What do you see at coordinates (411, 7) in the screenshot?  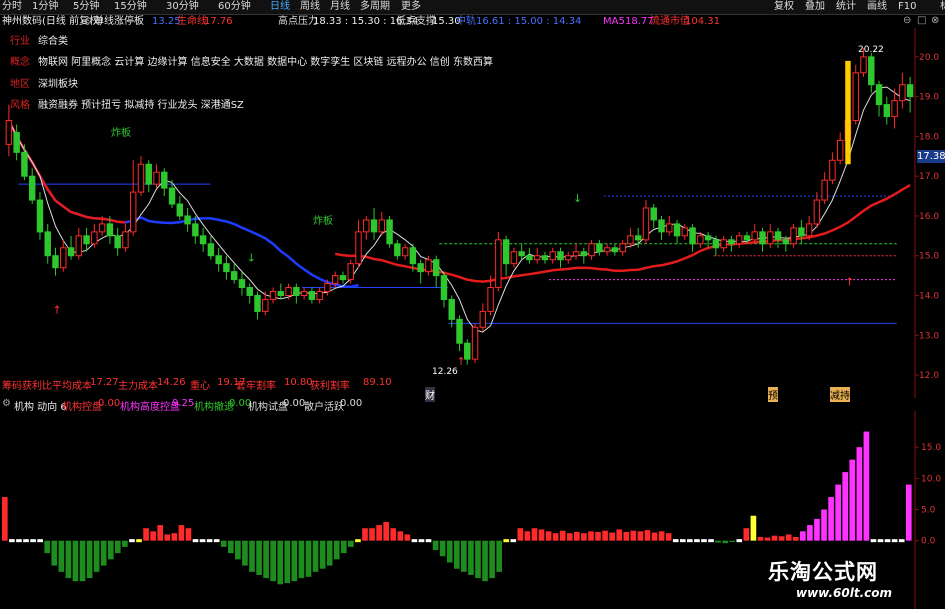 I see `period-tab-10: 更多` at bounding box center [411, 7].